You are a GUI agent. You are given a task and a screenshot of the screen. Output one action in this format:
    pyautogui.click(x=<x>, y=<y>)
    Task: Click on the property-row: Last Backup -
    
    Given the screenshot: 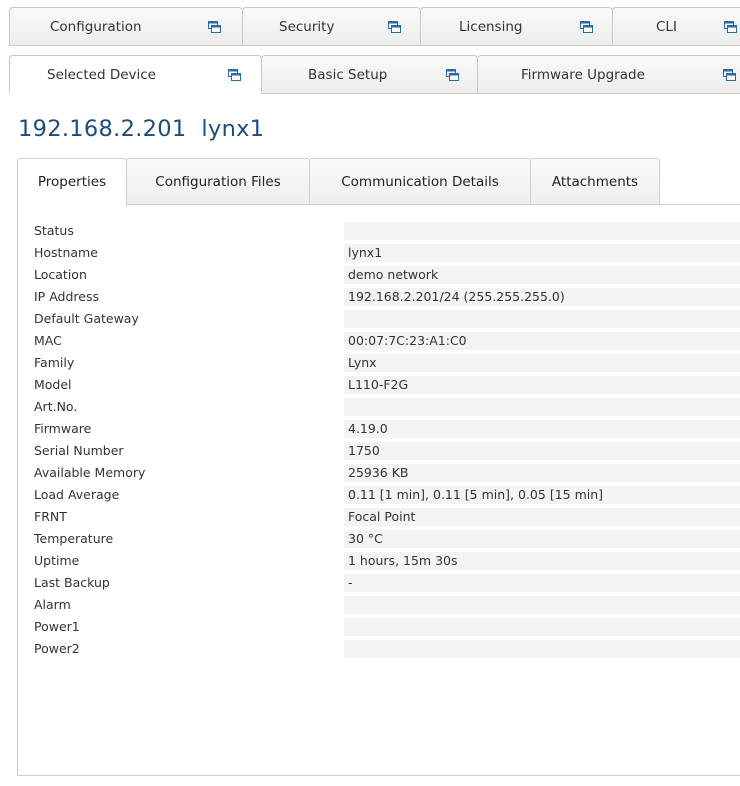 What is the action you would take?
    pyautogui.click(x=379, y=583)
    